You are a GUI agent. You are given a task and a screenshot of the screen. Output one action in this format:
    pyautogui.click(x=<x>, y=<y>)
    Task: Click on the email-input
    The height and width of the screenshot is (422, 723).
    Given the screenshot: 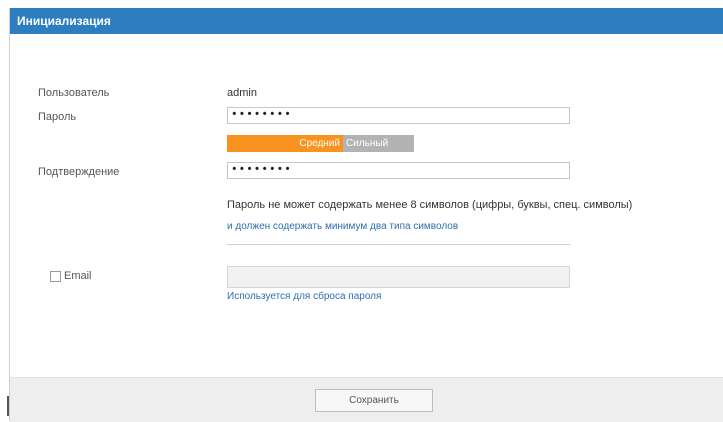 What is the action you would take?
    pyautogui.click(x=398, y=277)
    